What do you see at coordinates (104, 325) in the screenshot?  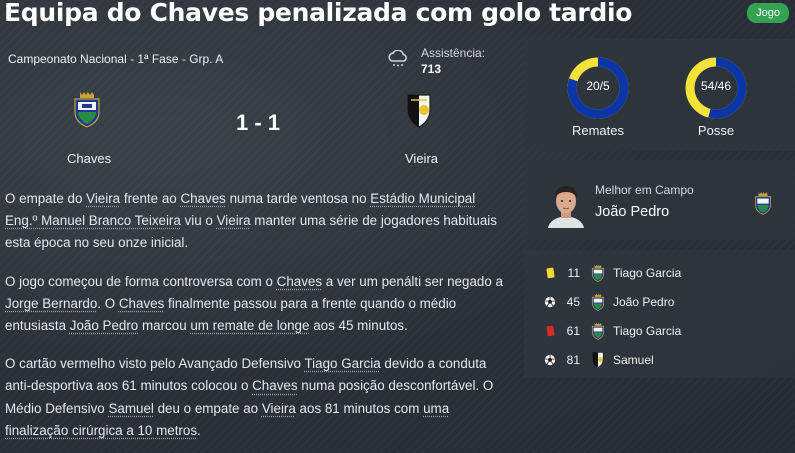 I see `player-link-joao-pedro: João Pedro` at bounding box center [104, 325].